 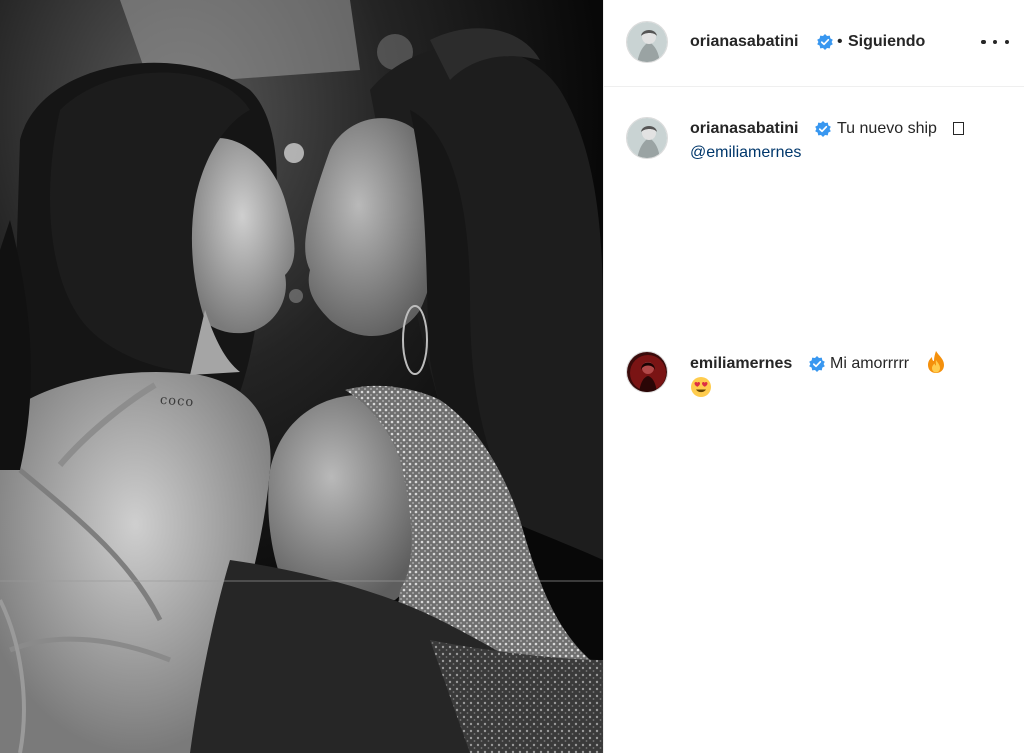 What do you see at coordinates (995, 42) in the screenshot?
I see `more-horizontal-icon` at bounding box center [995, 42].